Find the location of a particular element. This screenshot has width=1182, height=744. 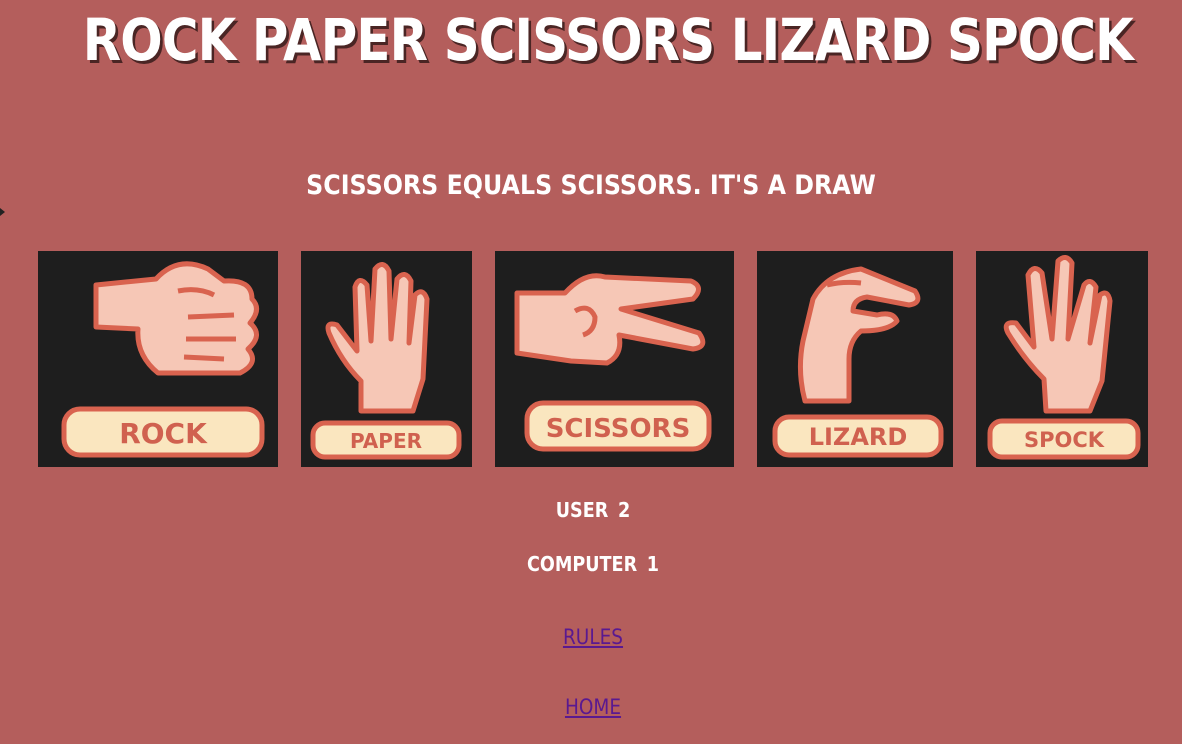

rules-link: RULES is located at coordinates (593, 637).